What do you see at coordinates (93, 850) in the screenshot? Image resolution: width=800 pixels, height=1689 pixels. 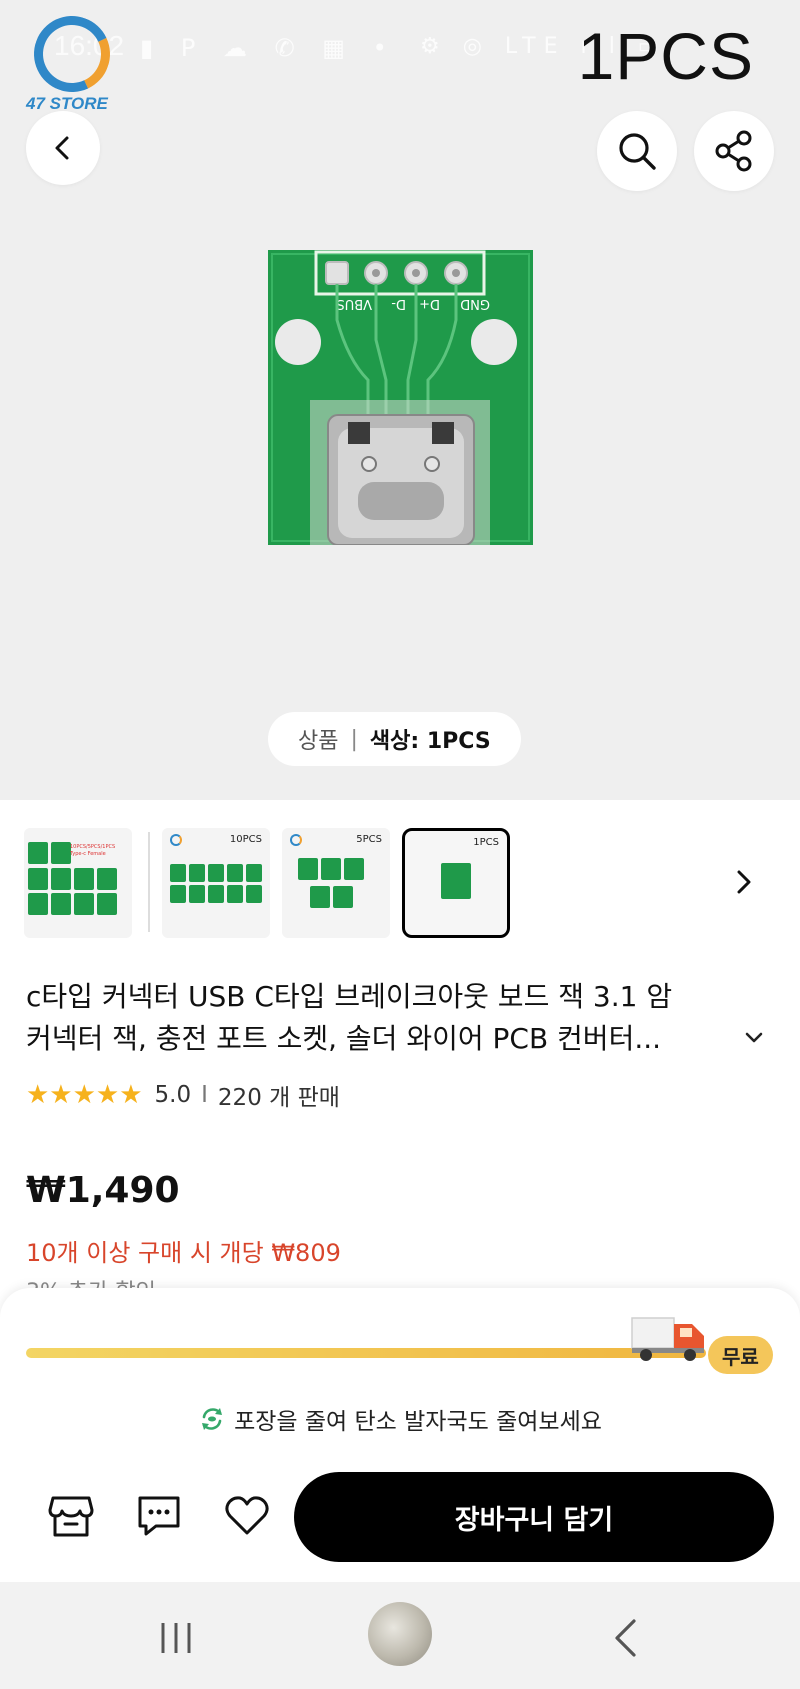 I see `variant-thumbnail-caption: 10PCS/5PCS/1PCS Type-c Female` at bounding box center [93, 850].